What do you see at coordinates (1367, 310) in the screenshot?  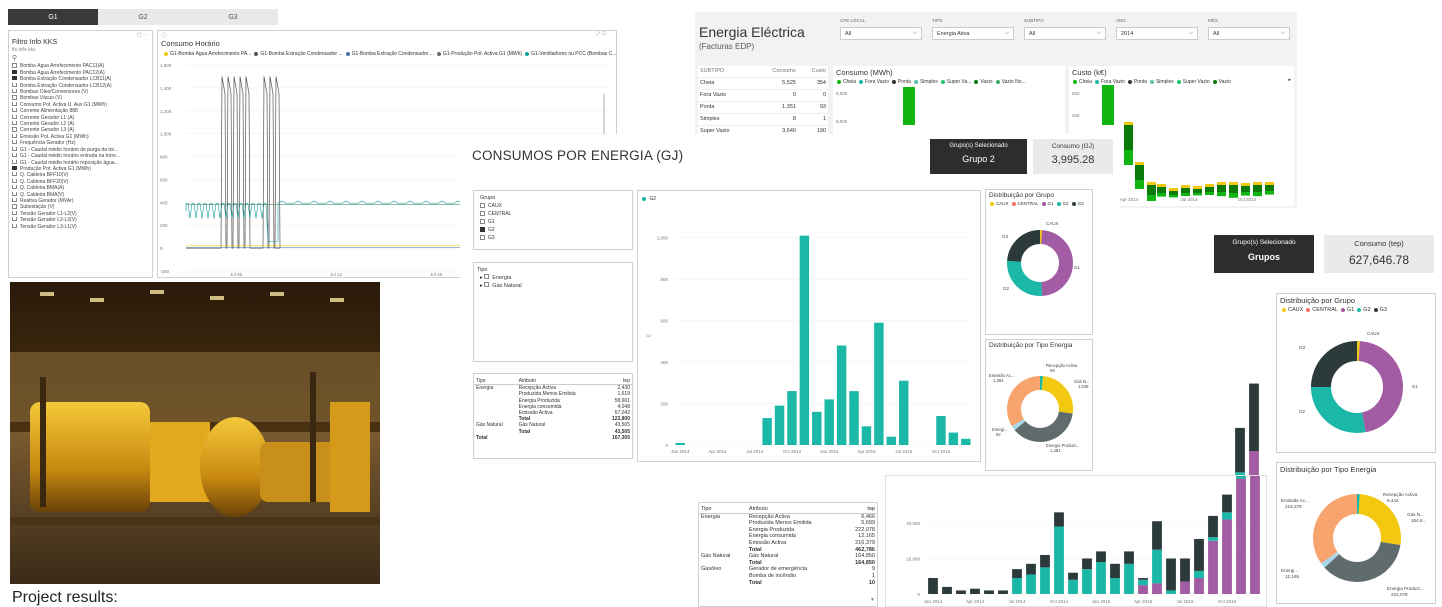 I see `legend-label: G2` at bounding box center [1367, 310].